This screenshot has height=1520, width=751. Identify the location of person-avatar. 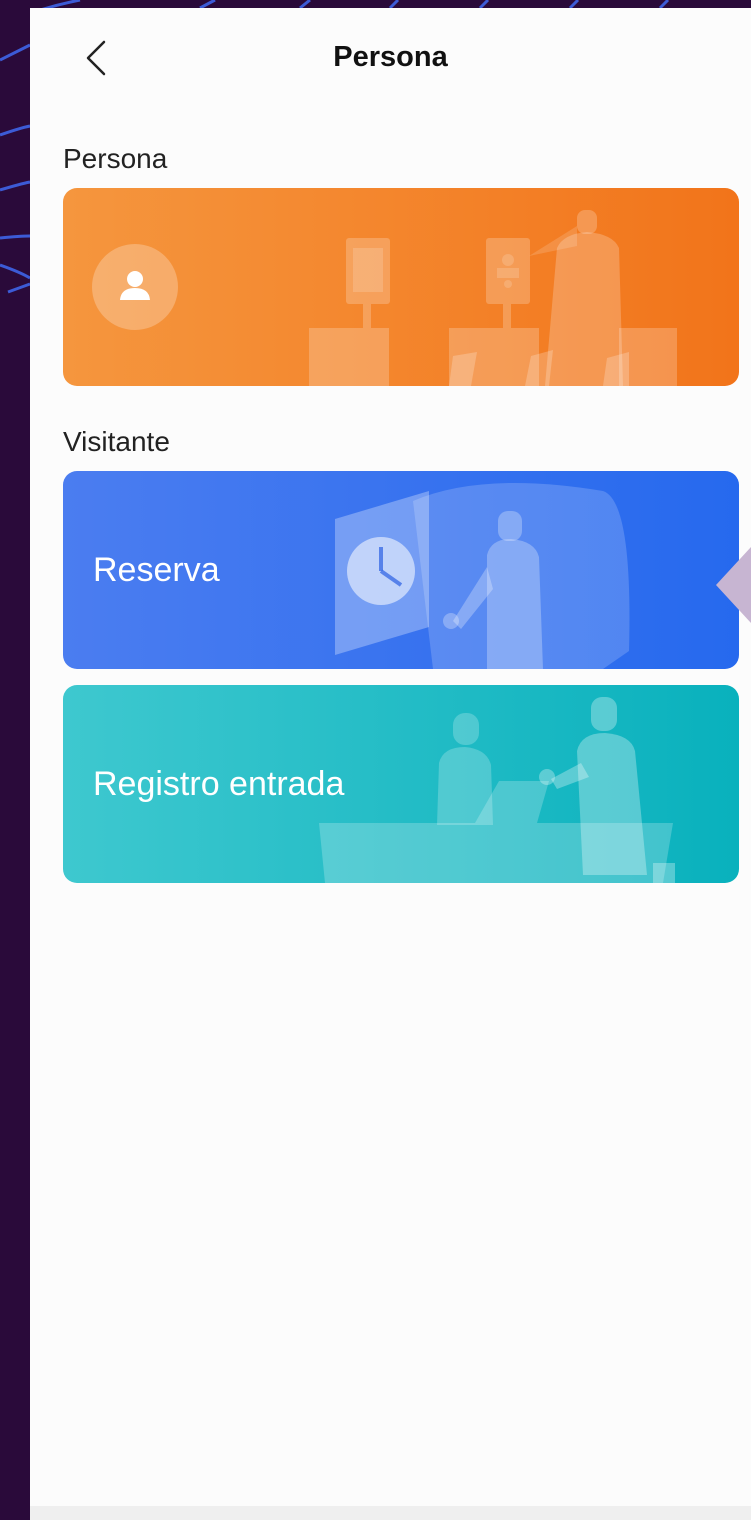
(135, 287).